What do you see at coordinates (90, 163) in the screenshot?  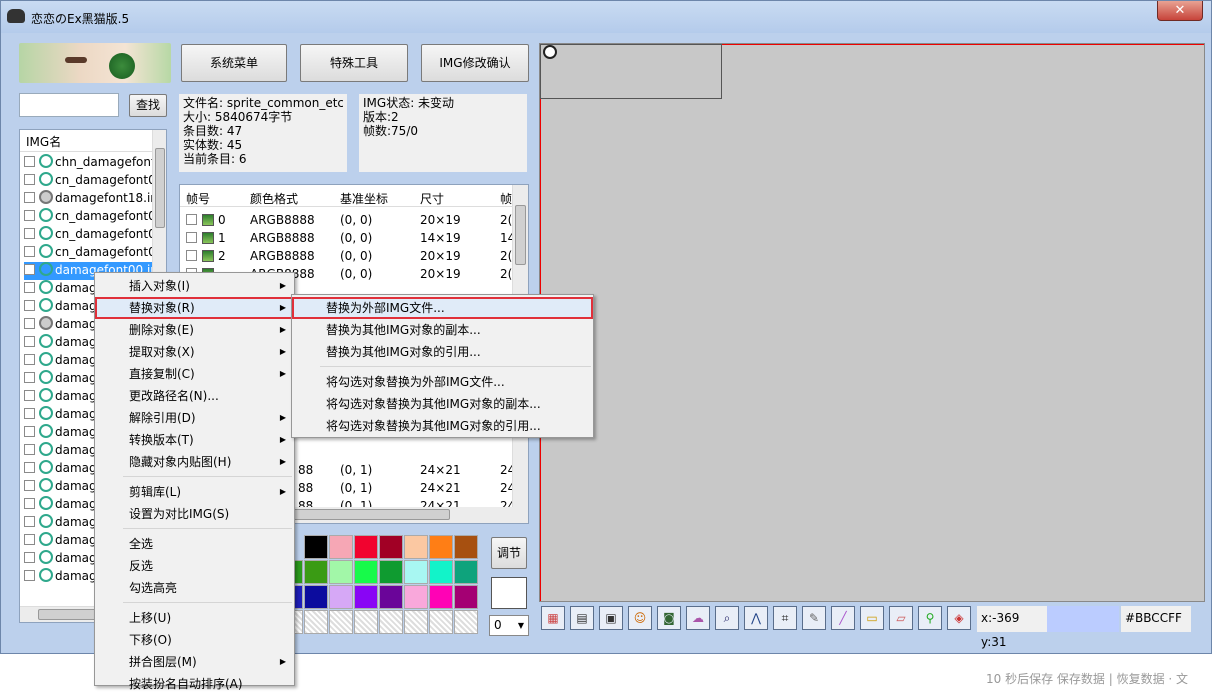 I see `img-list-item: chn_damagefont` at bounding box center [90, 163].